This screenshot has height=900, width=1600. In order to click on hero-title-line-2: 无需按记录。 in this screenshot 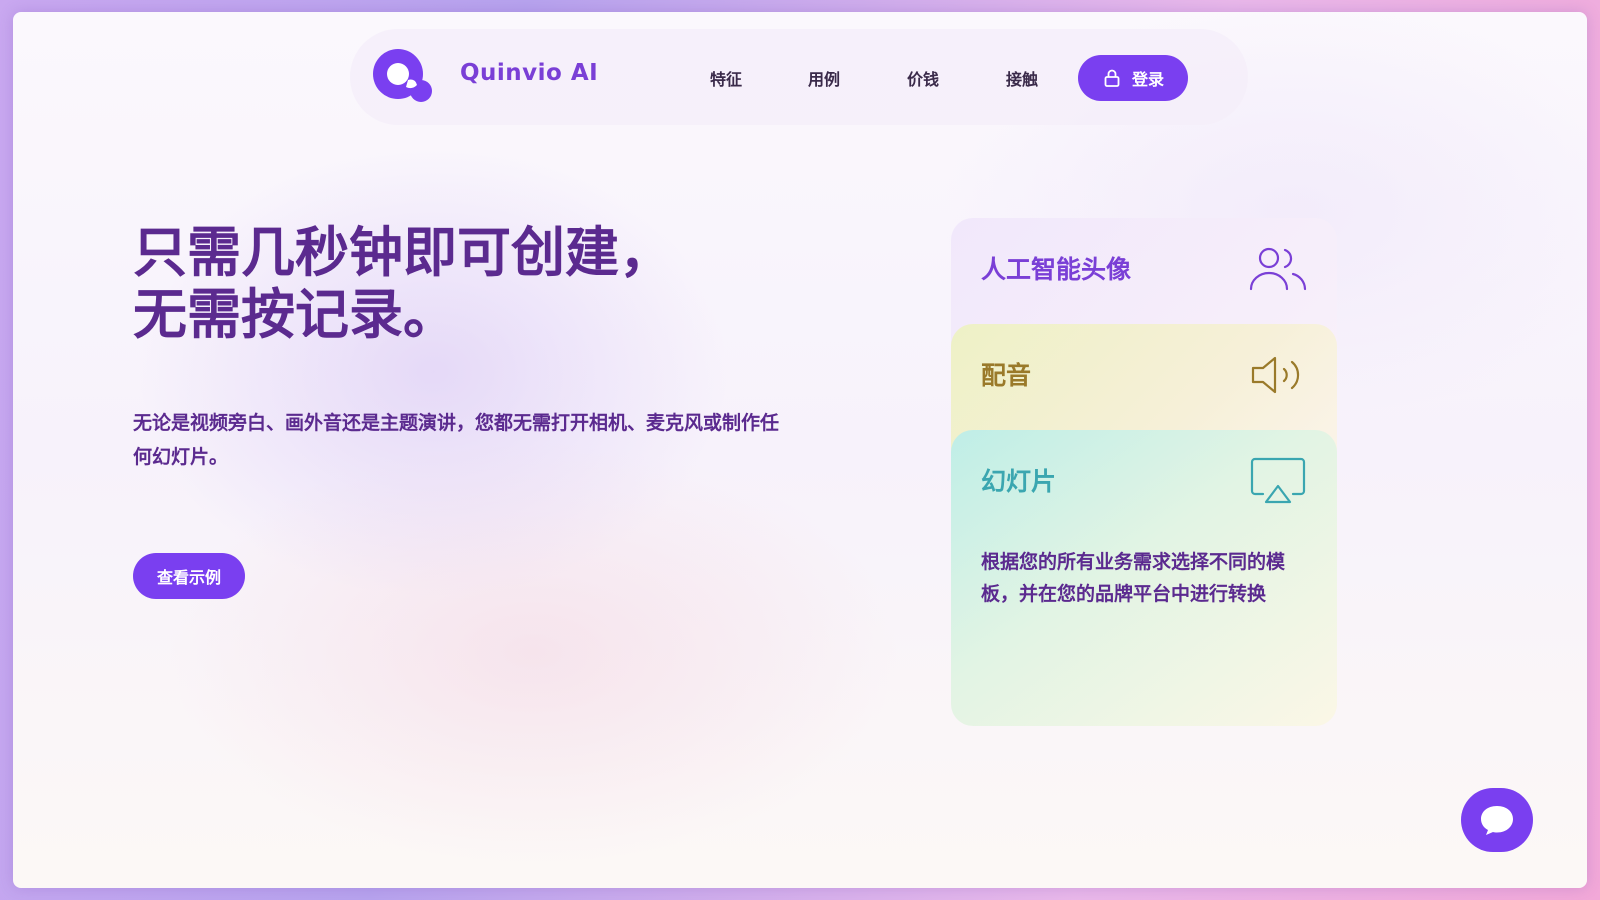, I will do `click(295, 314)`.